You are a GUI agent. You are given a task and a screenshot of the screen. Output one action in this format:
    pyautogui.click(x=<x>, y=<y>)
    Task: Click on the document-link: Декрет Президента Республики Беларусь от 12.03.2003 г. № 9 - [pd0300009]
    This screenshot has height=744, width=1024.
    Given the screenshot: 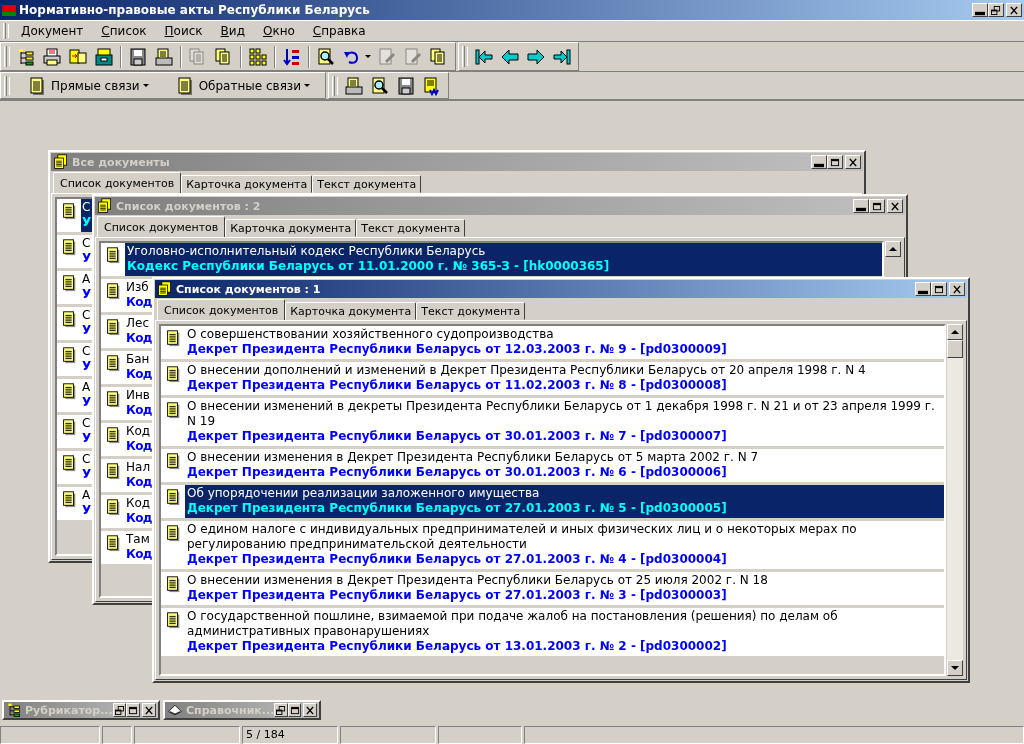 What is the action you would take?
    pyautogui.click(x=564, y=349)
    